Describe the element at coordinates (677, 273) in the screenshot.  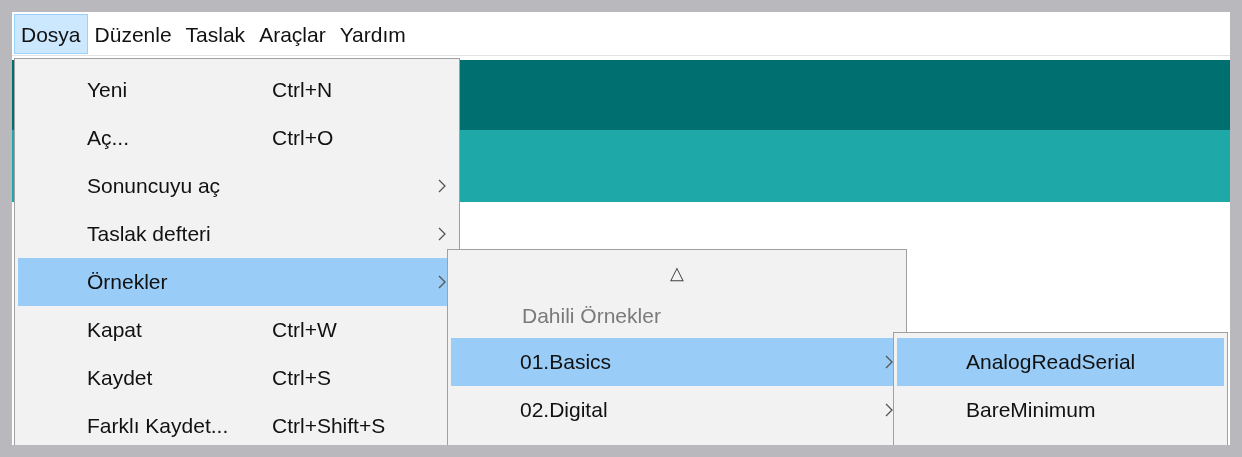
I see `scroll-up-arrow: △` at that location.